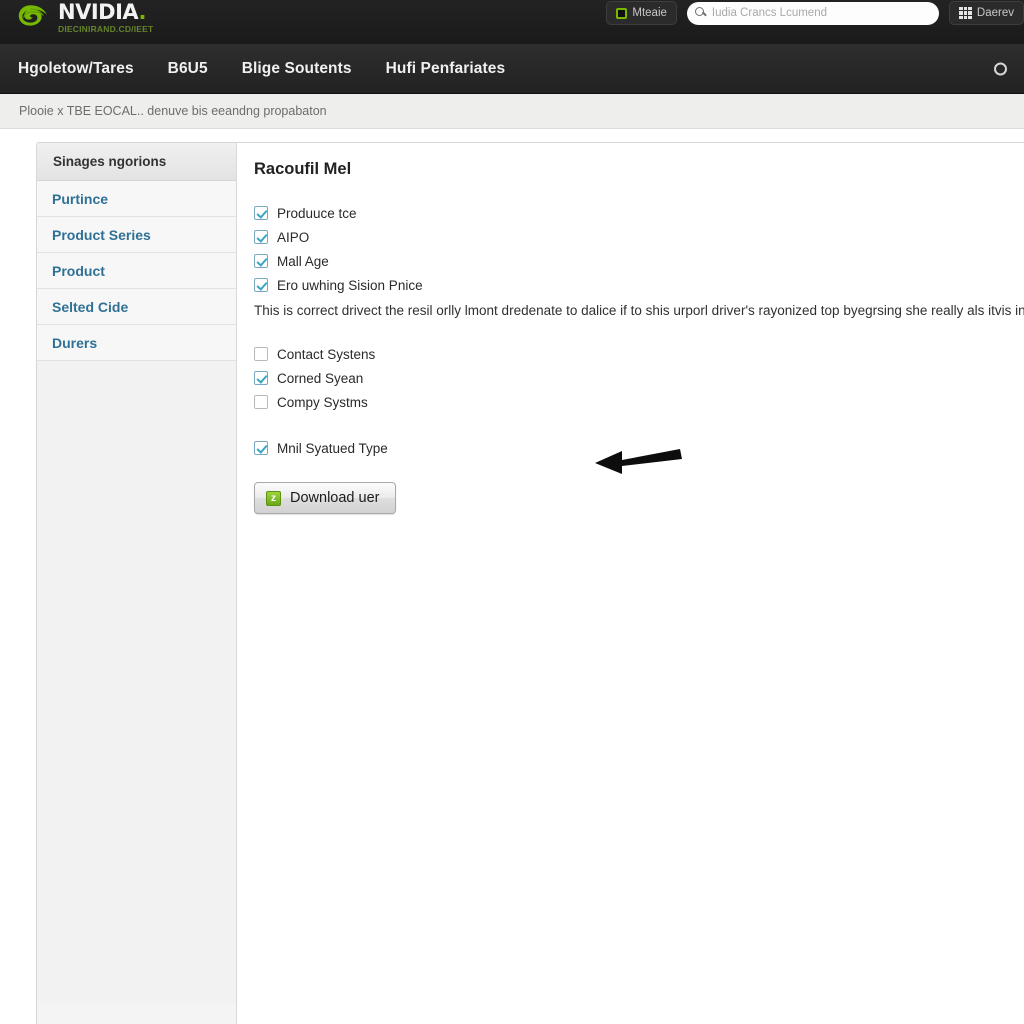 The width and height of the screenshot is (1024, 1024). Describe the element at coordinates (188, 69) in the screenshot. I see `nav-item-1: B6U5` at that location.